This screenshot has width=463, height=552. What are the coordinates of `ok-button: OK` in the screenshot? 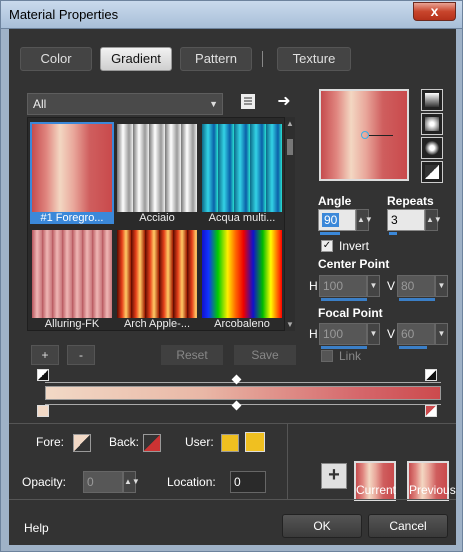 It's located at (322, 526).